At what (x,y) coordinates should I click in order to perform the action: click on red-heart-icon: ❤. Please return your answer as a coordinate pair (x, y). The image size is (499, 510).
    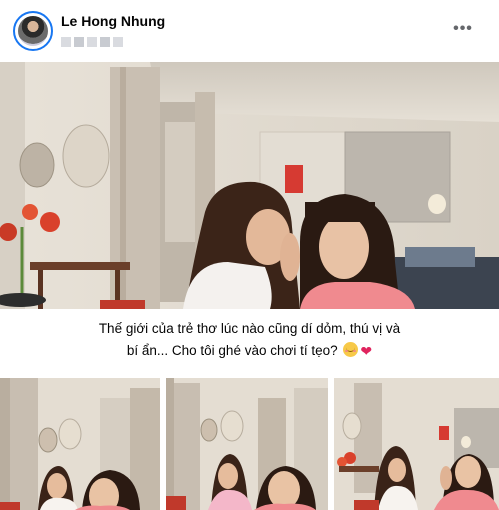
    Looking at the image, I should click on (366, 351).